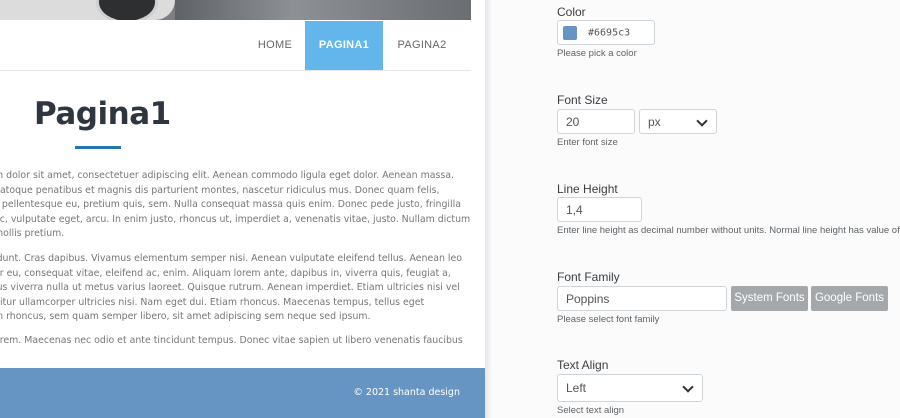  Describe the element at coordinates (235, 46) in the screenshot. I see `preview-nav: HOME PAGINA1 PAGINA2` at that location.